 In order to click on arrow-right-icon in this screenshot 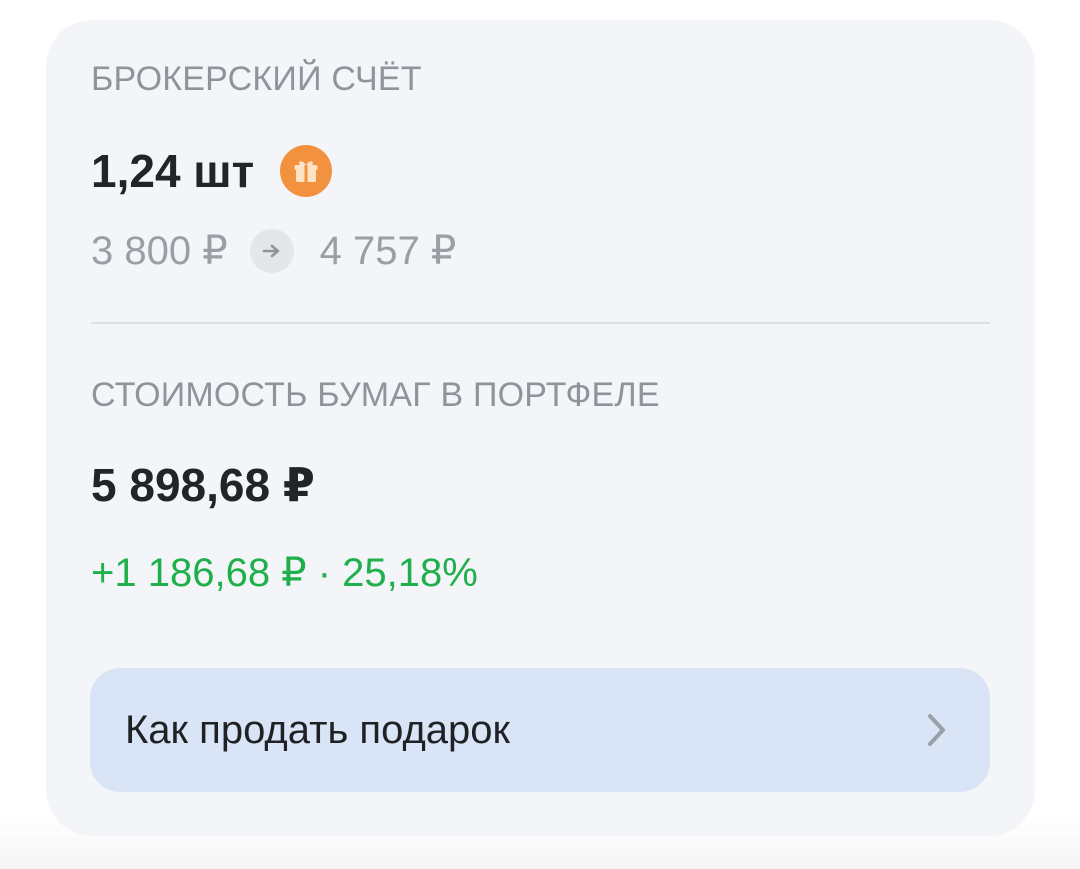, I will do `click(271, 251)`.